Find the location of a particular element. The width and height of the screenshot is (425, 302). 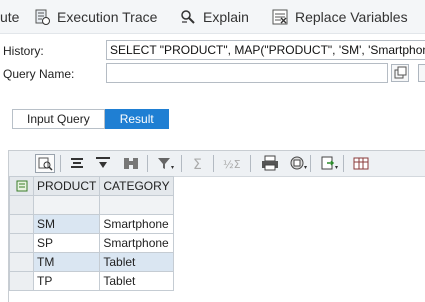

find-icon is located at coordinates (131, 163).